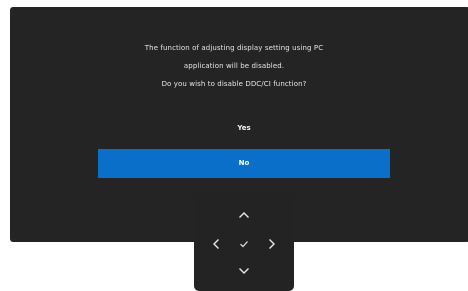  I want to click on checkmark-icon, so click(244, 244).